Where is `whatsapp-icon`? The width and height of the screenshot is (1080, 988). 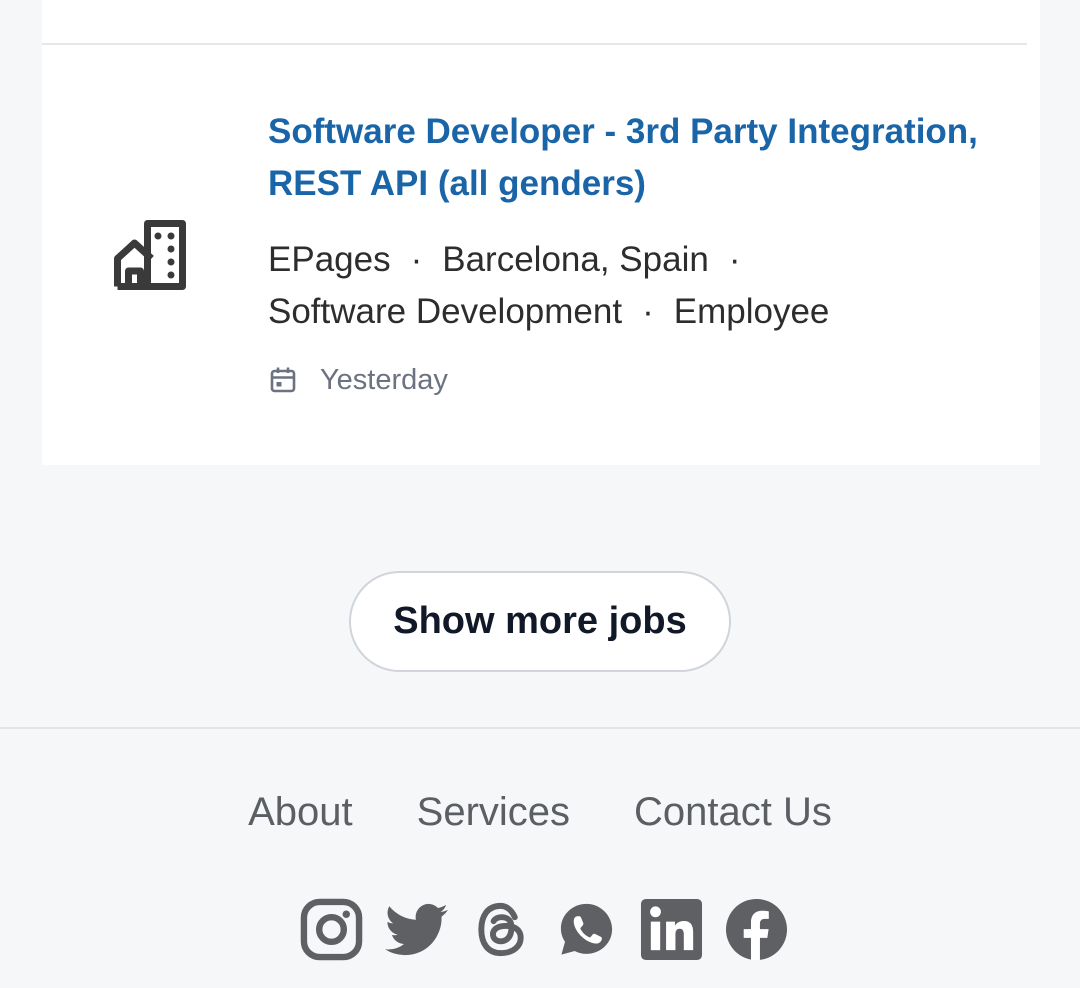
whatsapp-icon is located at coordinates (586, 929).